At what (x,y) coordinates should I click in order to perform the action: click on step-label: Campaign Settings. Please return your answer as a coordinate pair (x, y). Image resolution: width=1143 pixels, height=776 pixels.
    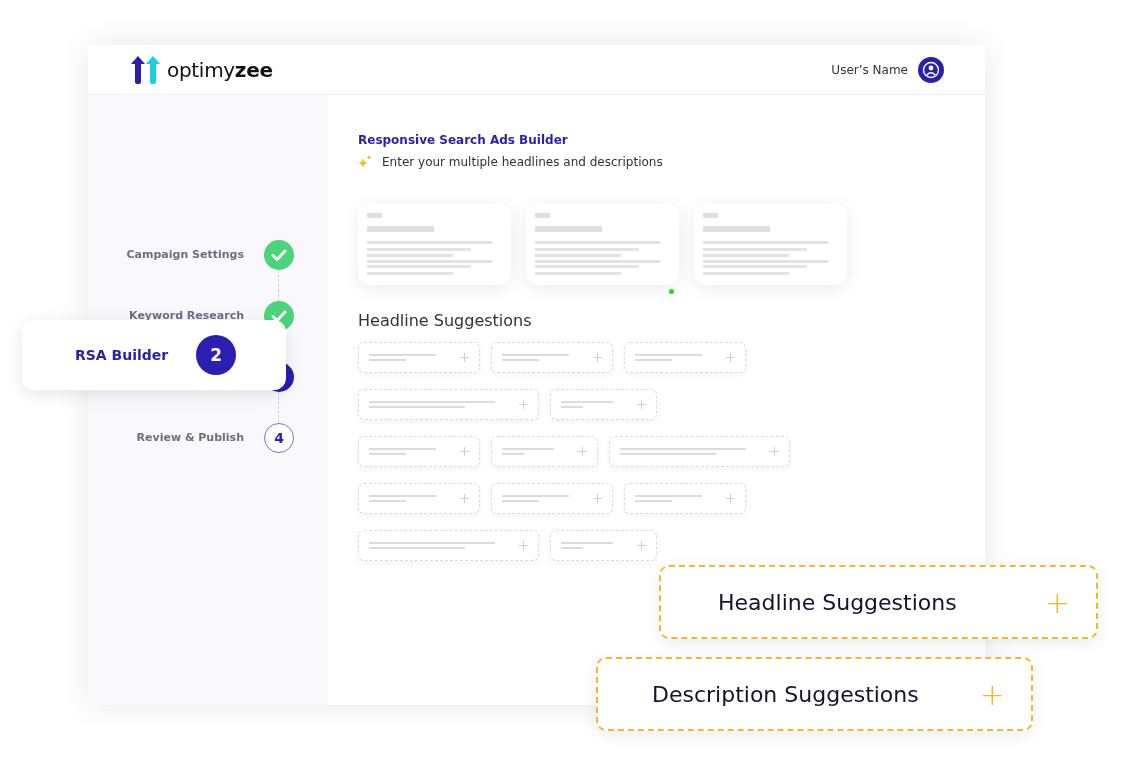
    Looking at the image, I should click on (185, 254).